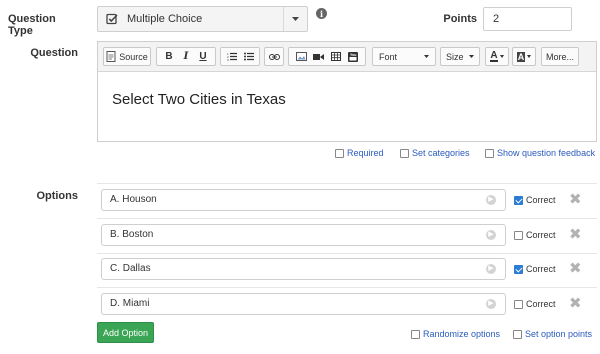  I want to click on source-label: Source, so click(133, 56).